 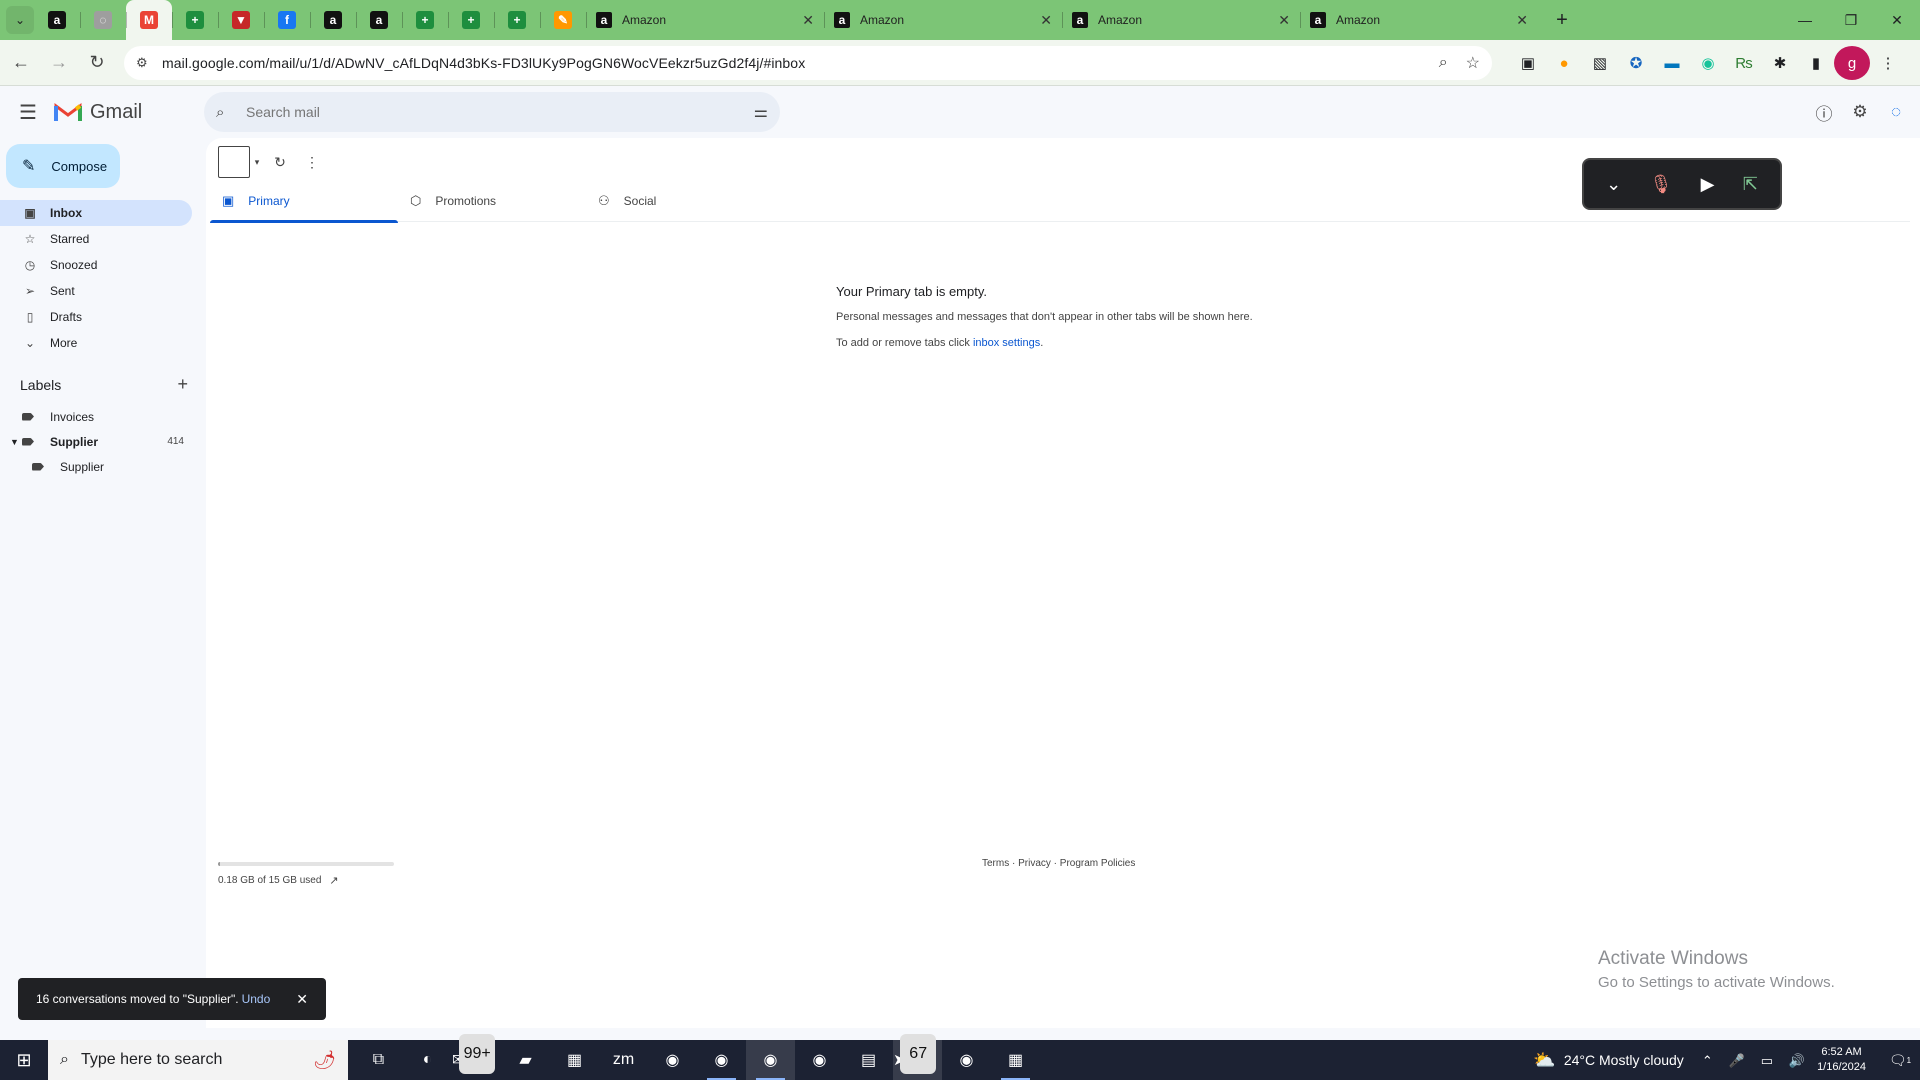 I want to click on sidebar-item-drafts: ▯ Drafts, so click(x=96, y=317).